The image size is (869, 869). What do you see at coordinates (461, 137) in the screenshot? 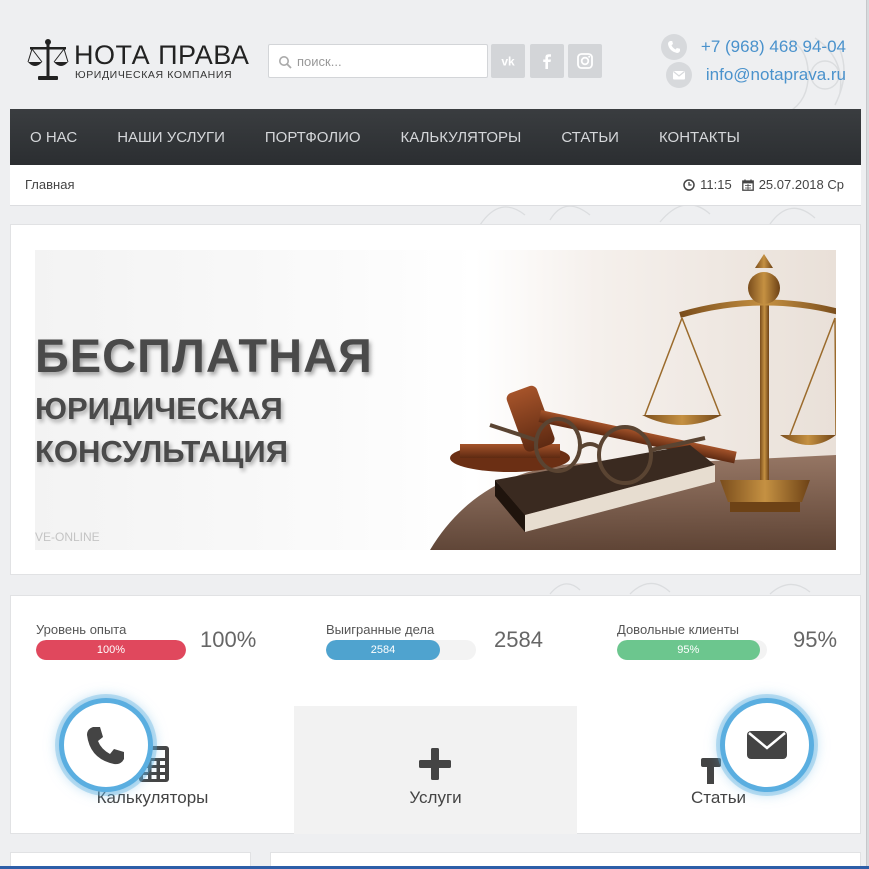
I see `nav-item-calculators: КАЛЬКУЛЯТОРЫ` at bounding box center [461, 137].